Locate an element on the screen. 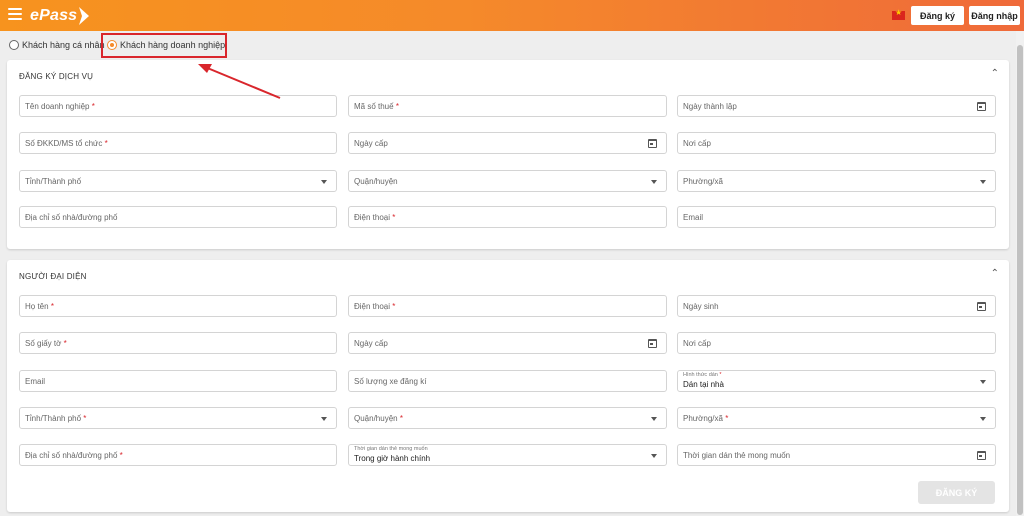  annotation-arrow-icon is located at coordinates (239, 81).